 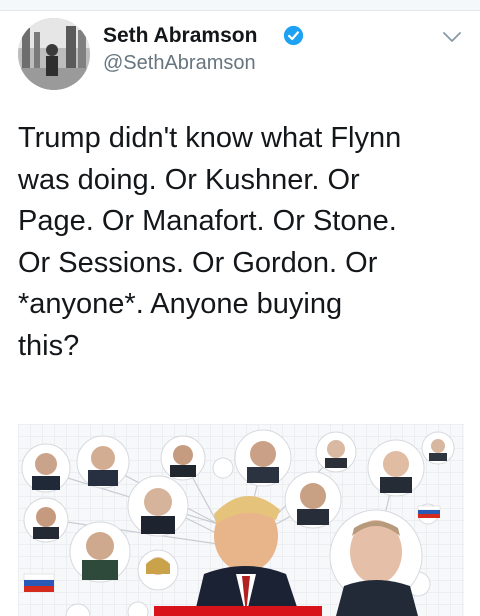 I want to click on tweet-text-line: Or Sessions. Or Gordon. Or, so click(x=198, y=262).